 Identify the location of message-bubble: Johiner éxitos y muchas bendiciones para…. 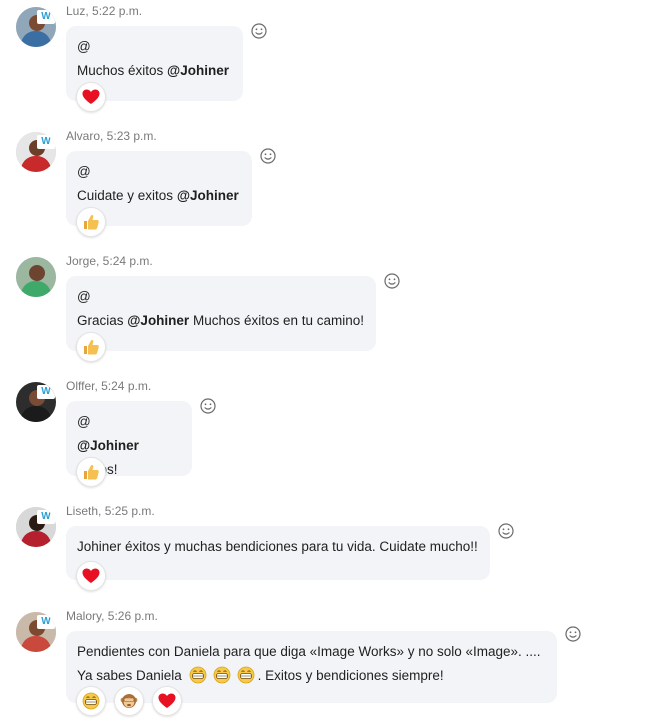
(278, 553).